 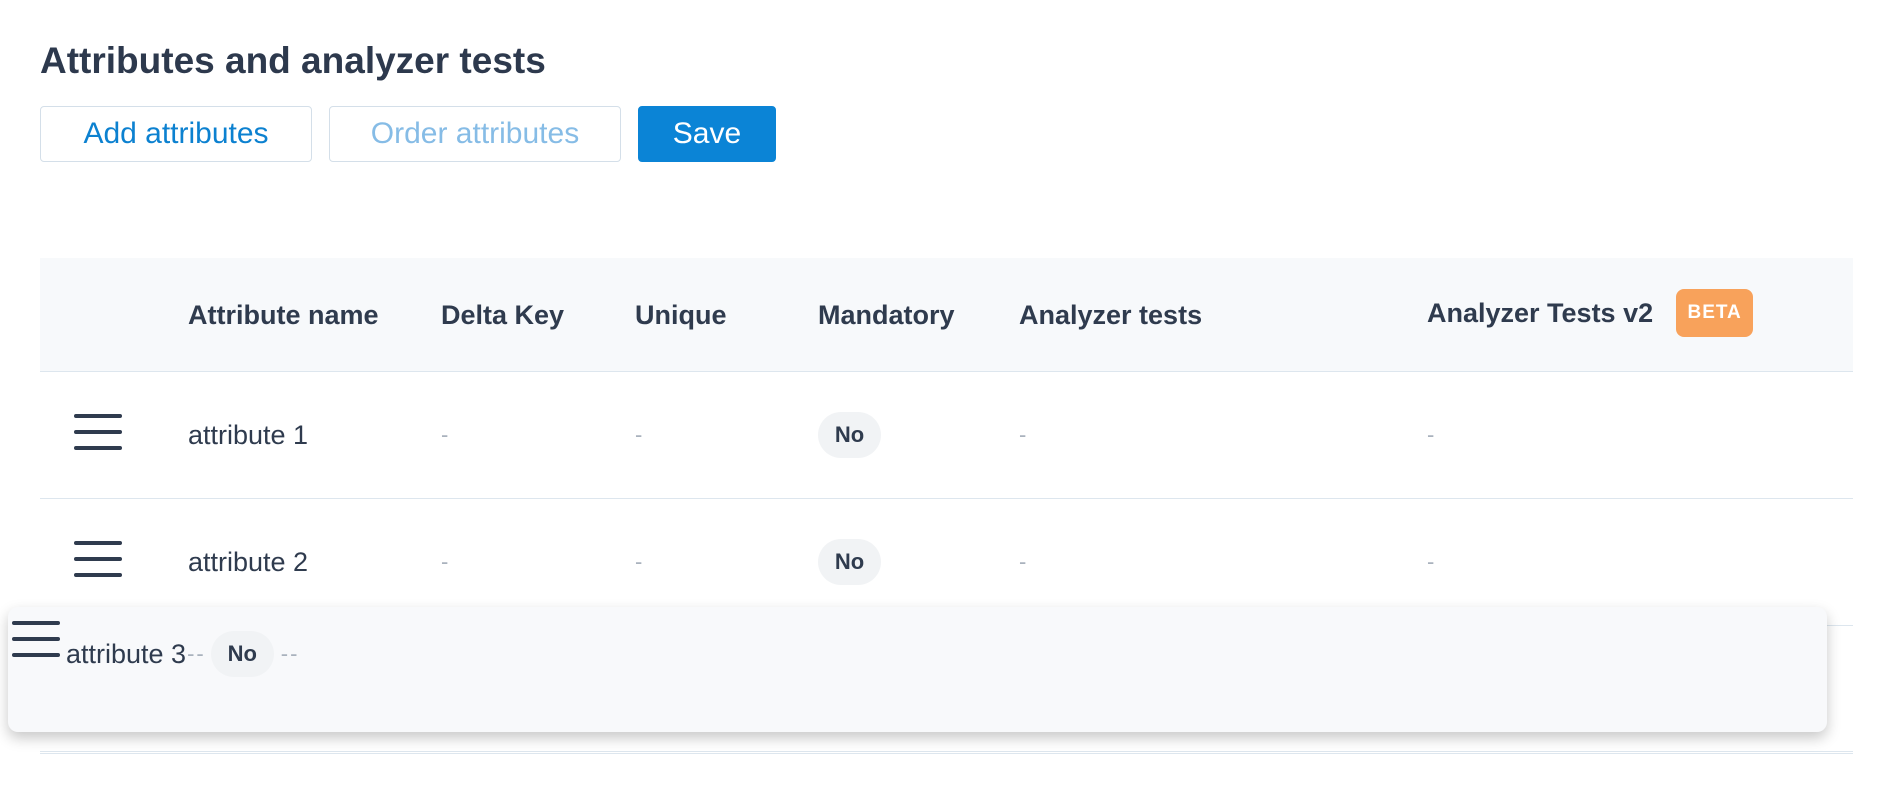 What do you see at coordinates (176, 134) in the screenshot?
I see `add-attributes-button: Add attributes` at bounding box center [176, 134].